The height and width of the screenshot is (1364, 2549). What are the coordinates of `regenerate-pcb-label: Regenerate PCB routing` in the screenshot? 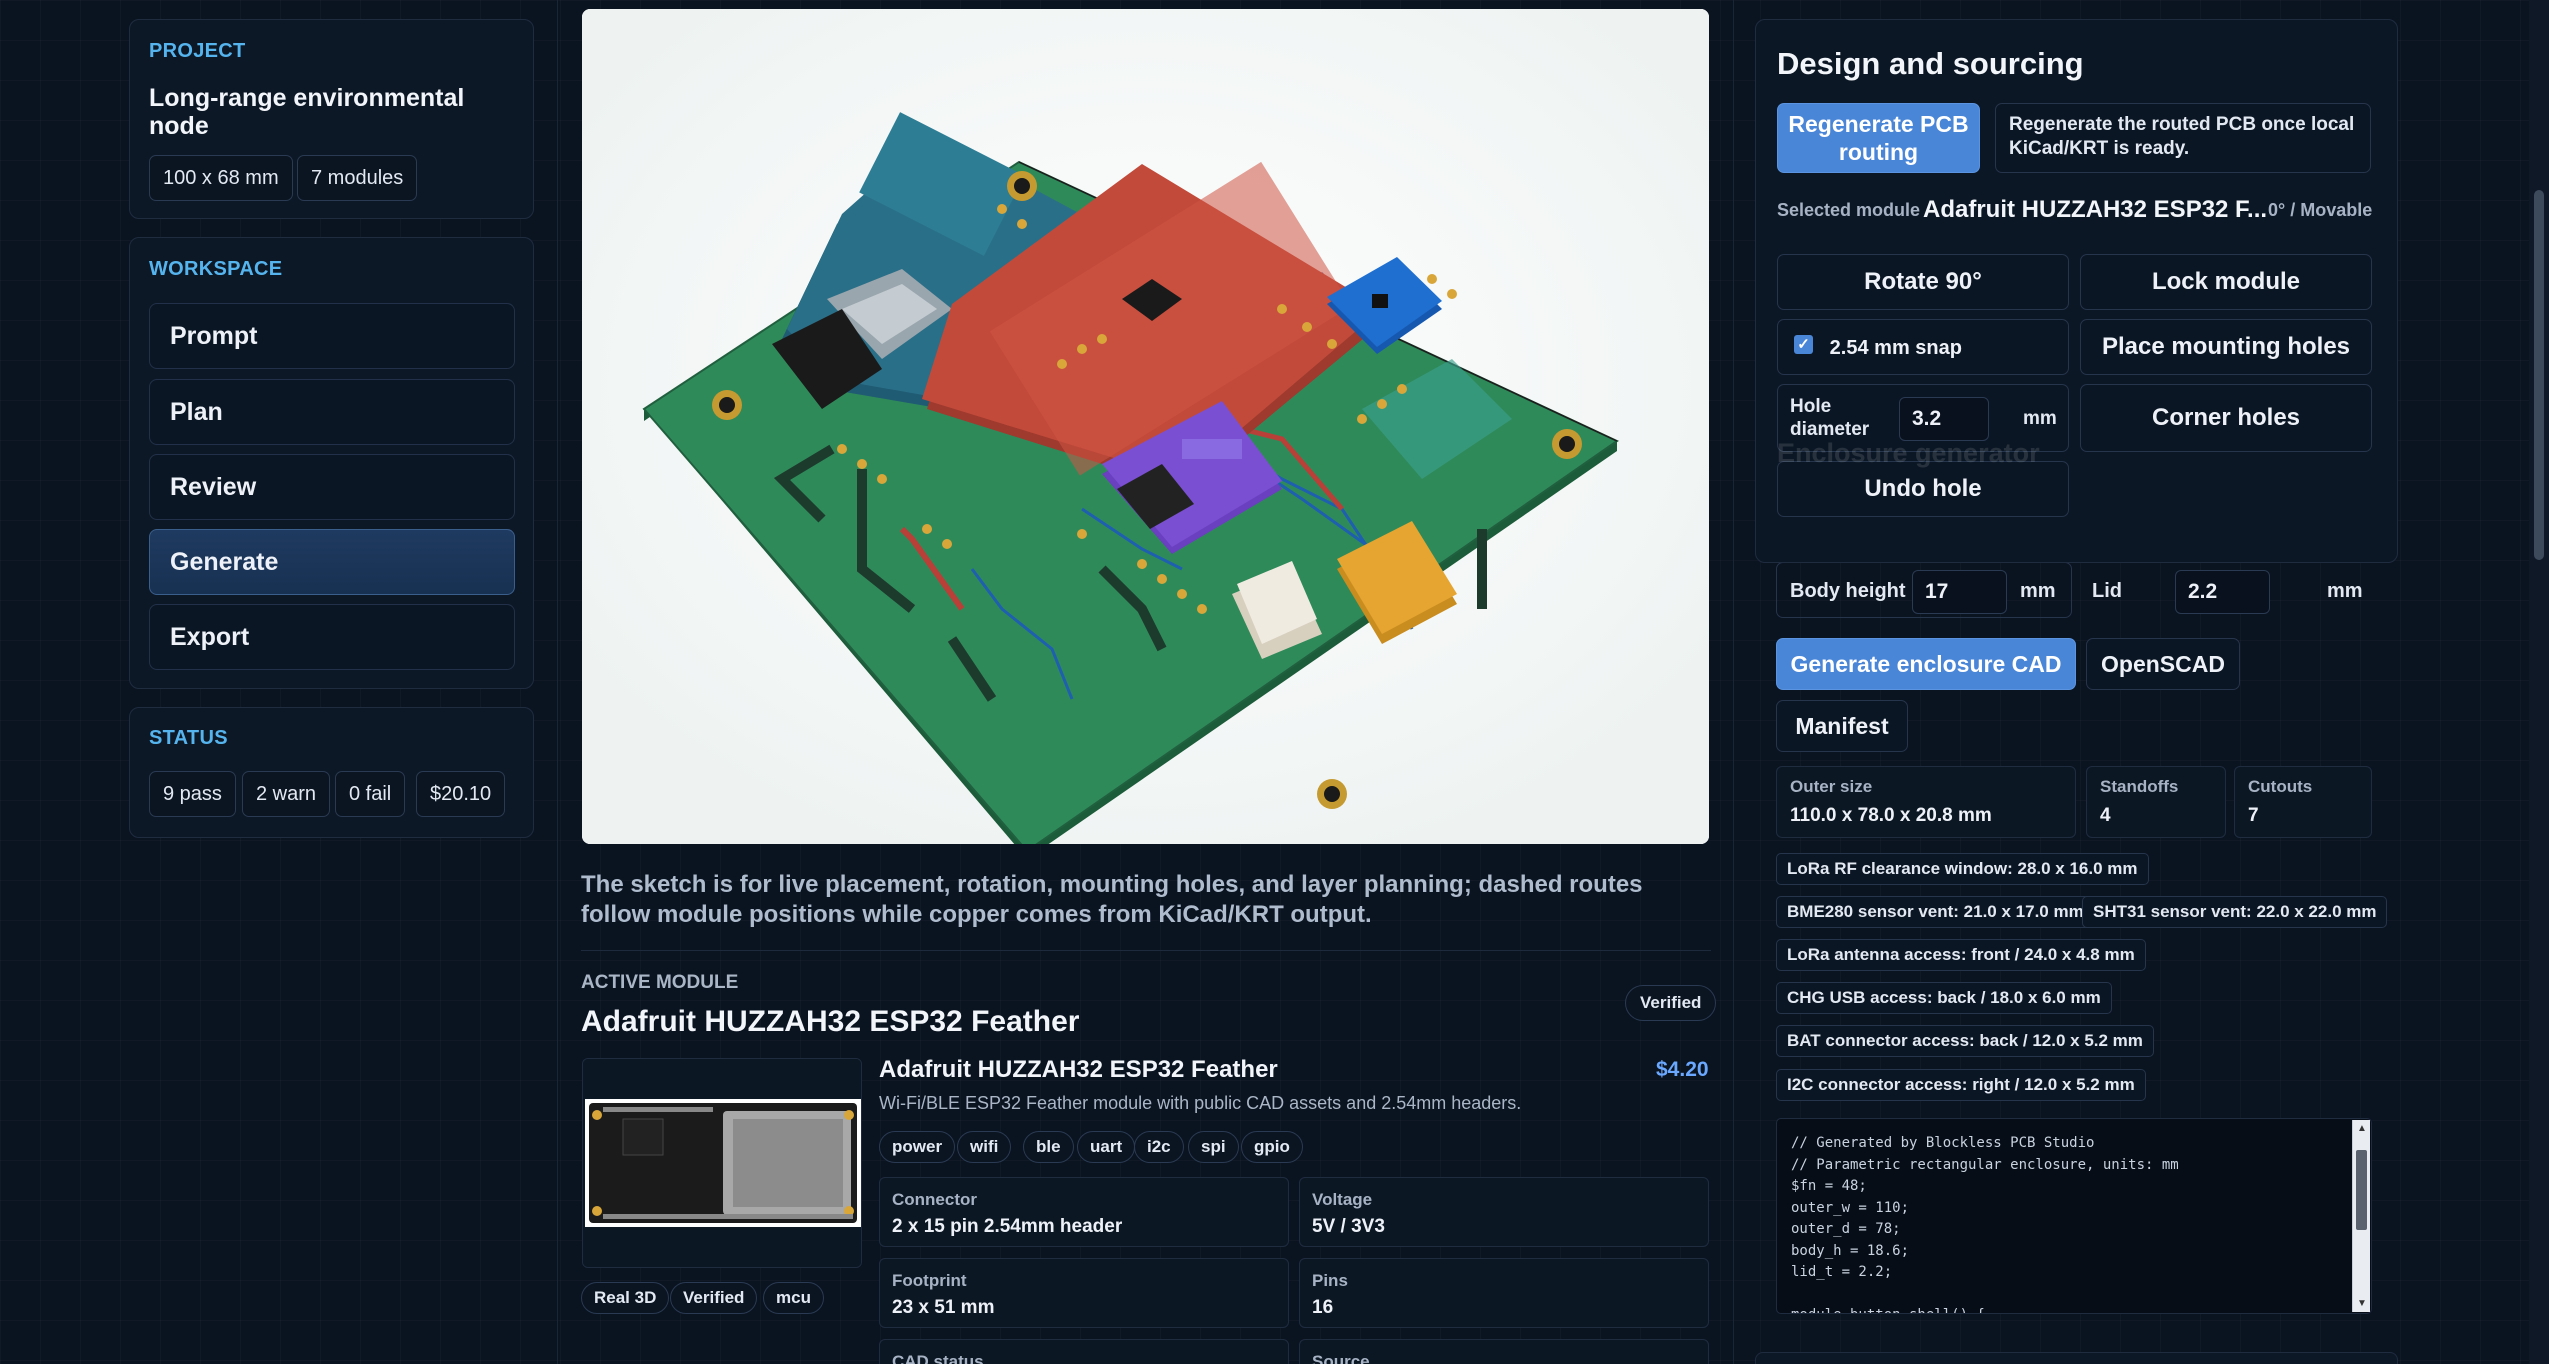 It's located at (1878, 138).